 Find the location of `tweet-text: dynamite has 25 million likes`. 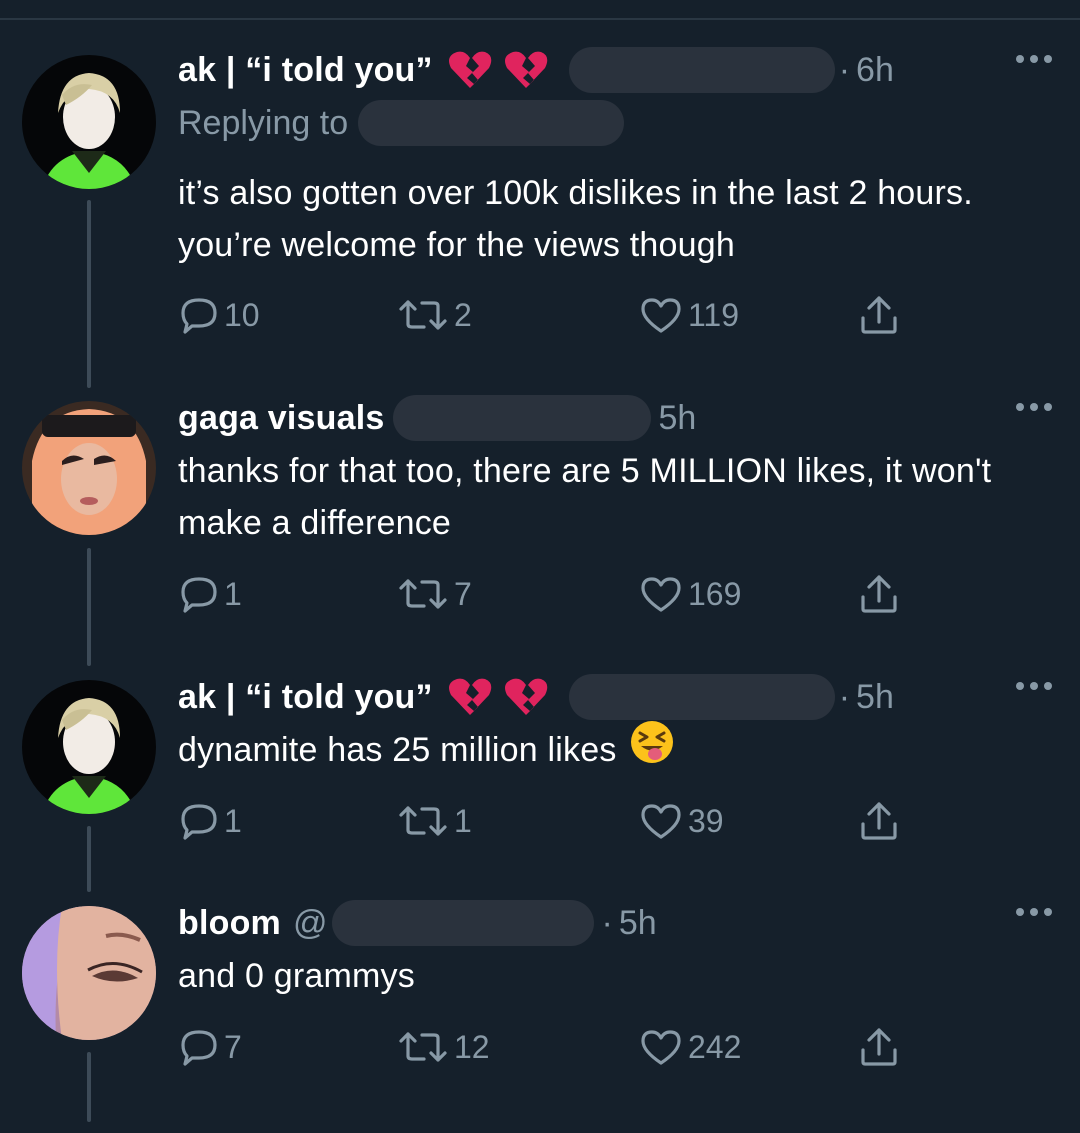

tweet-text: dynamite has 25 million likes is located at coordinates (608, 750).